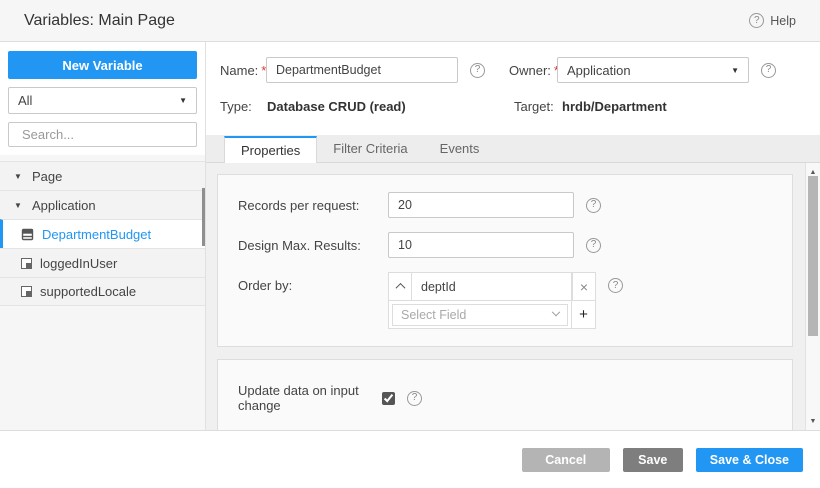  I want to click on variable-filter-select: All ▼, so click(102, 100).